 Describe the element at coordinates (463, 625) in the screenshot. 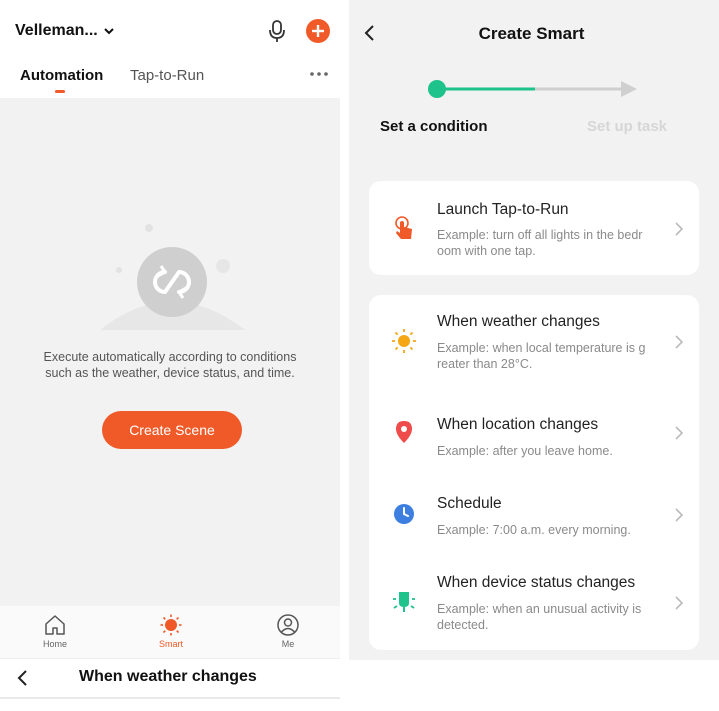

I see `condition-example-line-2: detected.` at that location.